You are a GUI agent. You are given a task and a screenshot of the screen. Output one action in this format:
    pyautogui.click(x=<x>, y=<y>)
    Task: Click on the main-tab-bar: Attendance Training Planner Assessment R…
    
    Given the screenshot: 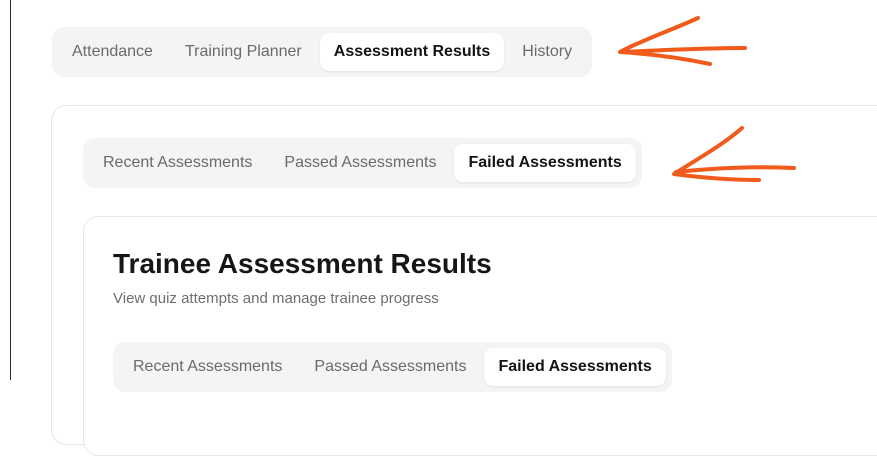 What is the action you would take?
    pyautogui.click(x=322, y=52)
    